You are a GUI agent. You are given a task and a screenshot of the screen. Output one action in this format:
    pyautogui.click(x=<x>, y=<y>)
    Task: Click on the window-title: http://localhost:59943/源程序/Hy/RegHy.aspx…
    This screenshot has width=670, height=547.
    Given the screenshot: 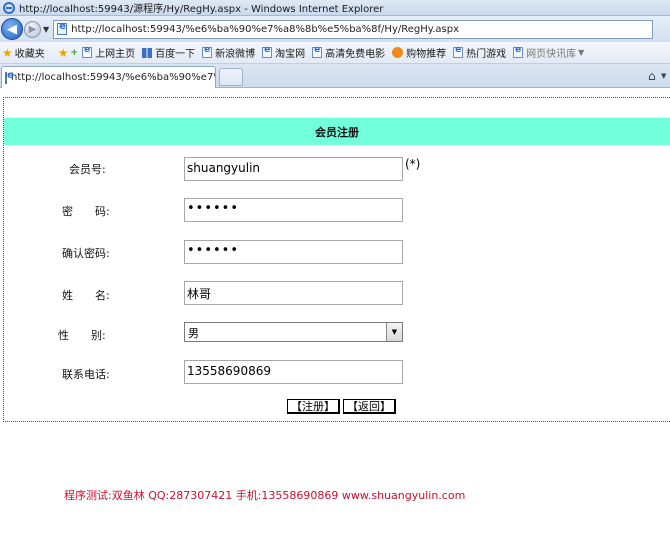 What is the action you would take?
    pyautogui.click(x=201, y=9)
    